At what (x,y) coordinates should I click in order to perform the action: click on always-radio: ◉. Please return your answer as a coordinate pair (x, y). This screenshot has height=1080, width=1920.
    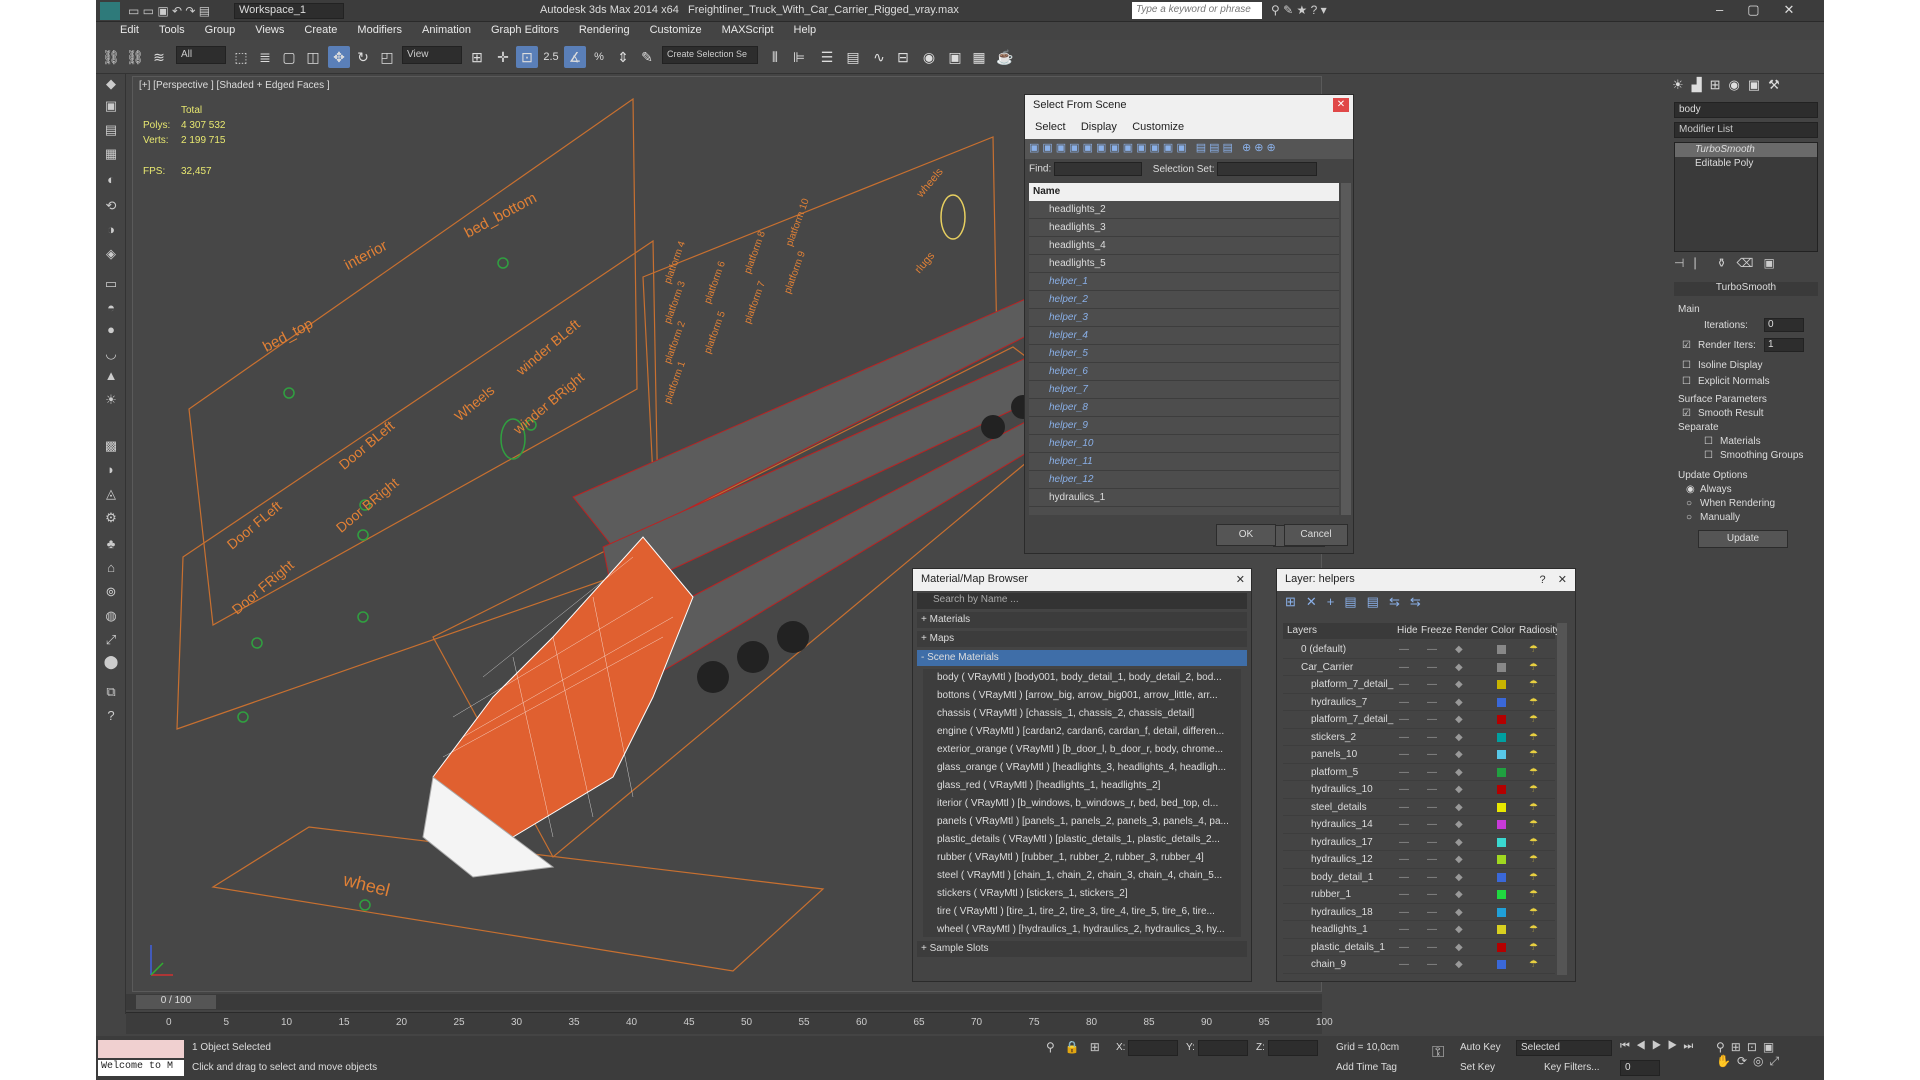
    Looking at the image, I should click on (1690, 489).